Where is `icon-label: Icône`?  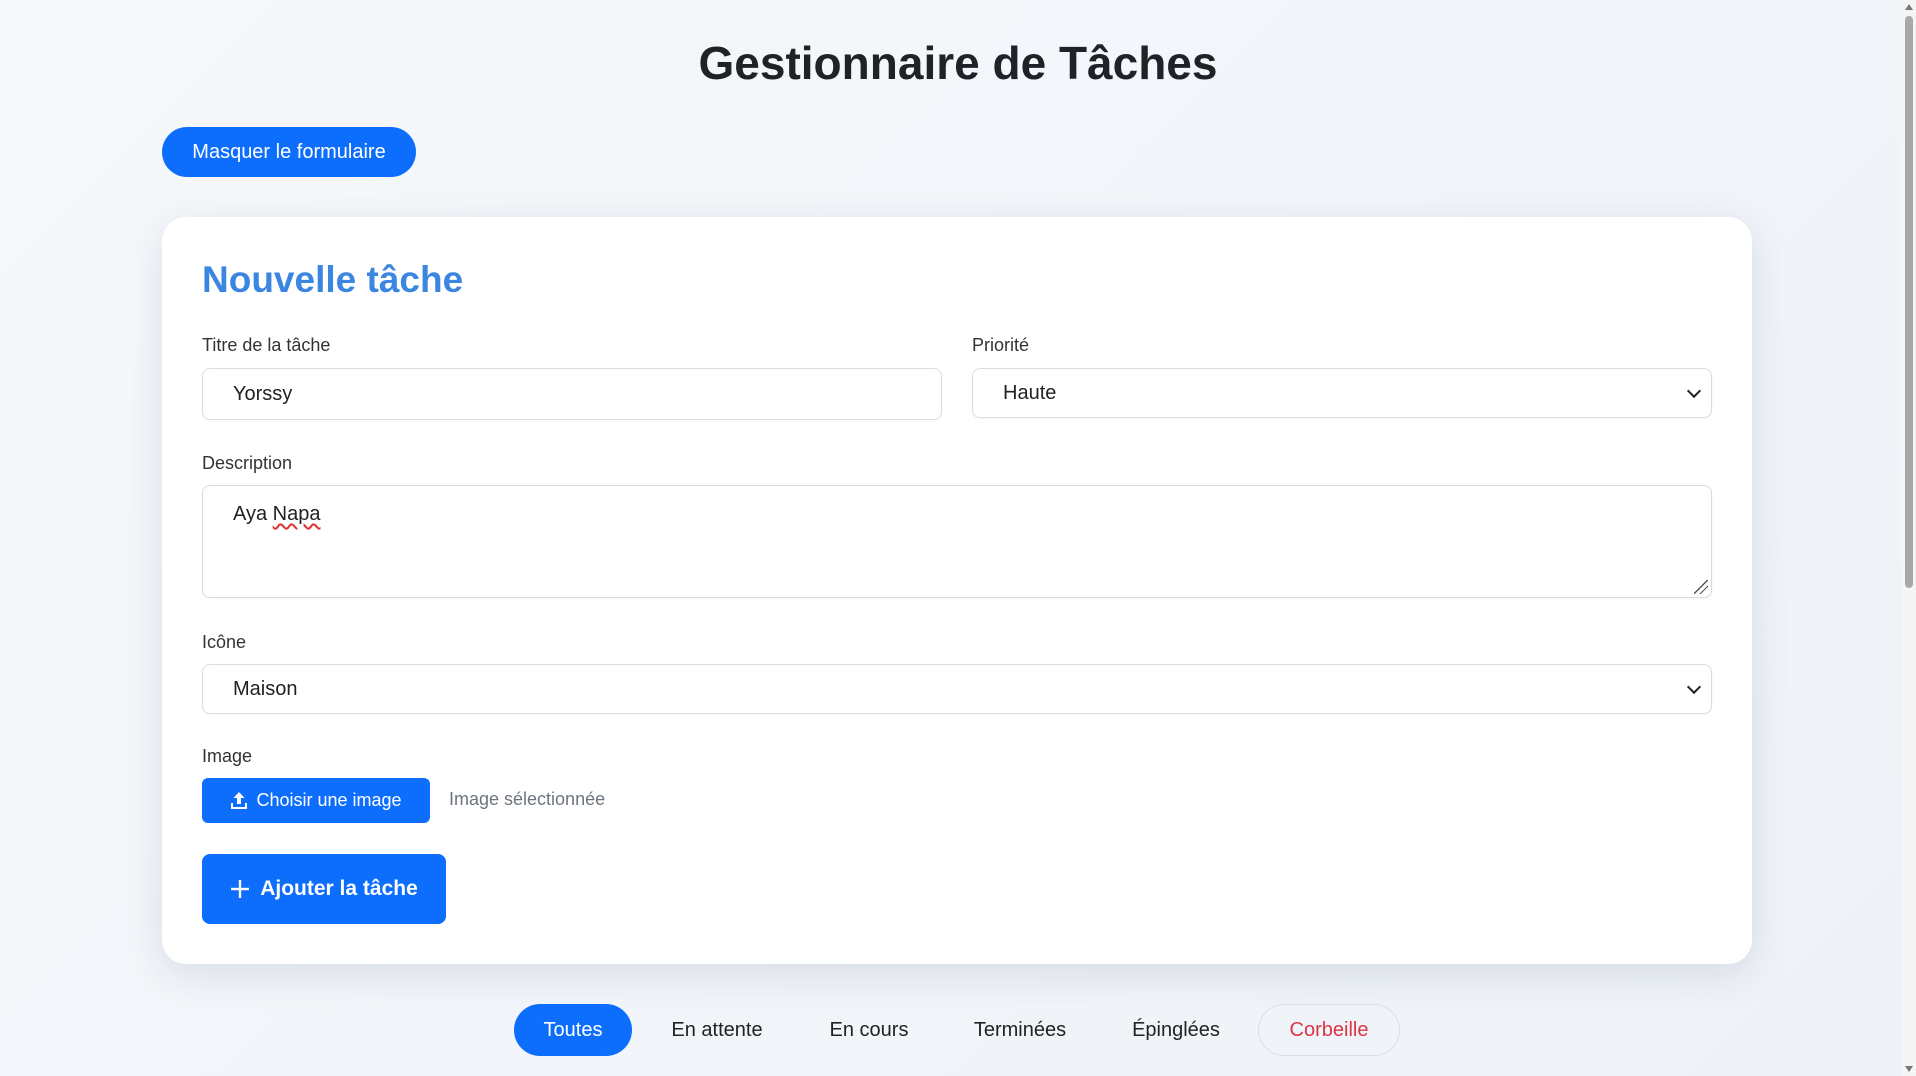
icon-label: Icône is located at coordinates (224, 642).